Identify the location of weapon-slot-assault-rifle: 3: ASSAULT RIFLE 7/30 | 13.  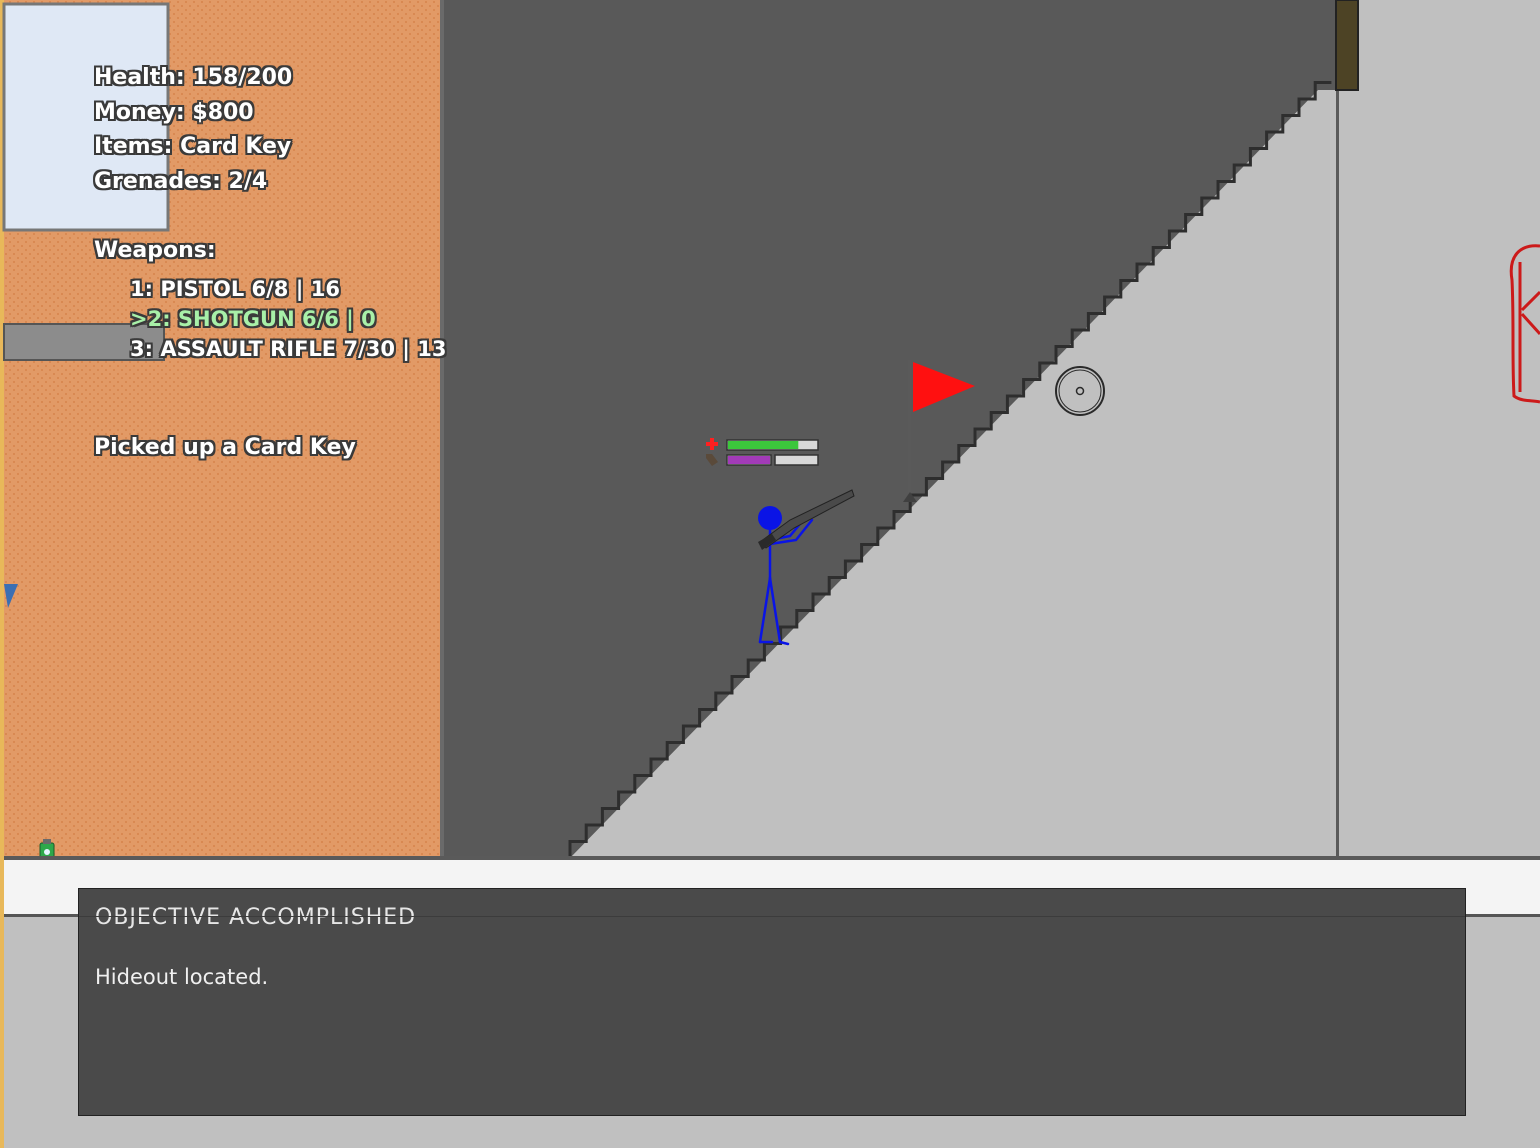
(288, 349).